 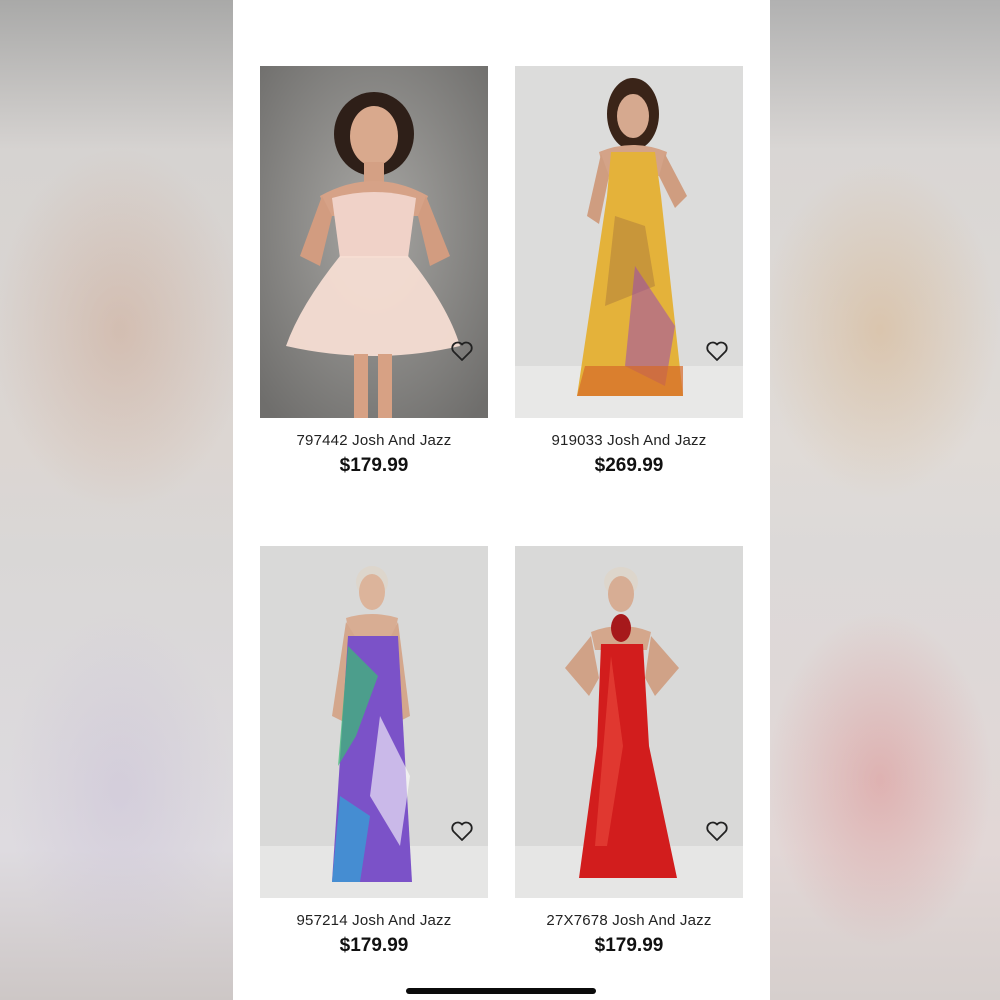 I want to click on product-price: $269.99, so click(x=629, y=465).